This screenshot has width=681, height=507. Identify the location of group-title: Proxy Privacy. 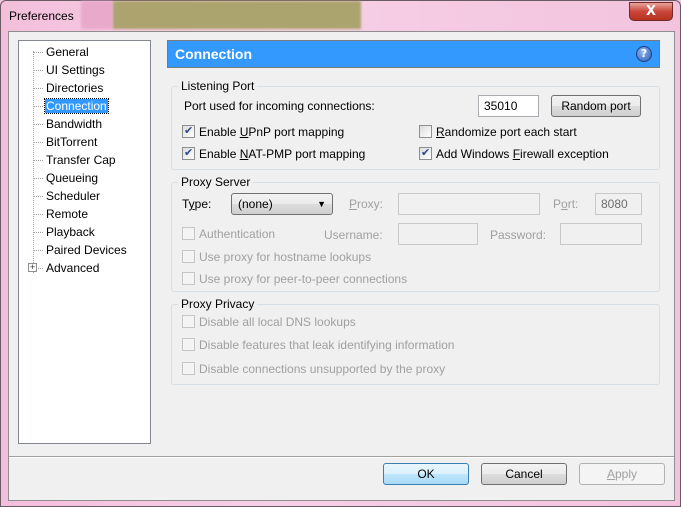
(218, 304).